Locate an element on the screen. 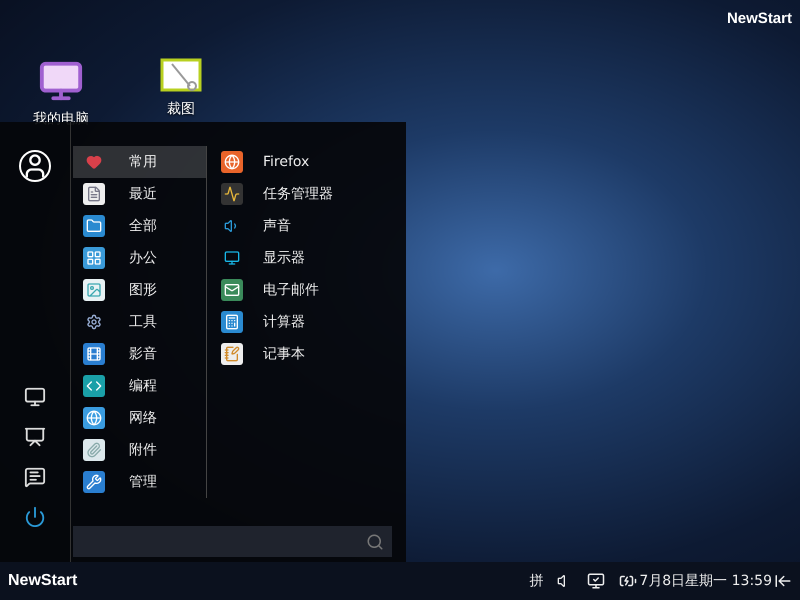  user-avatar-icon is located at coordinates (35, 166).